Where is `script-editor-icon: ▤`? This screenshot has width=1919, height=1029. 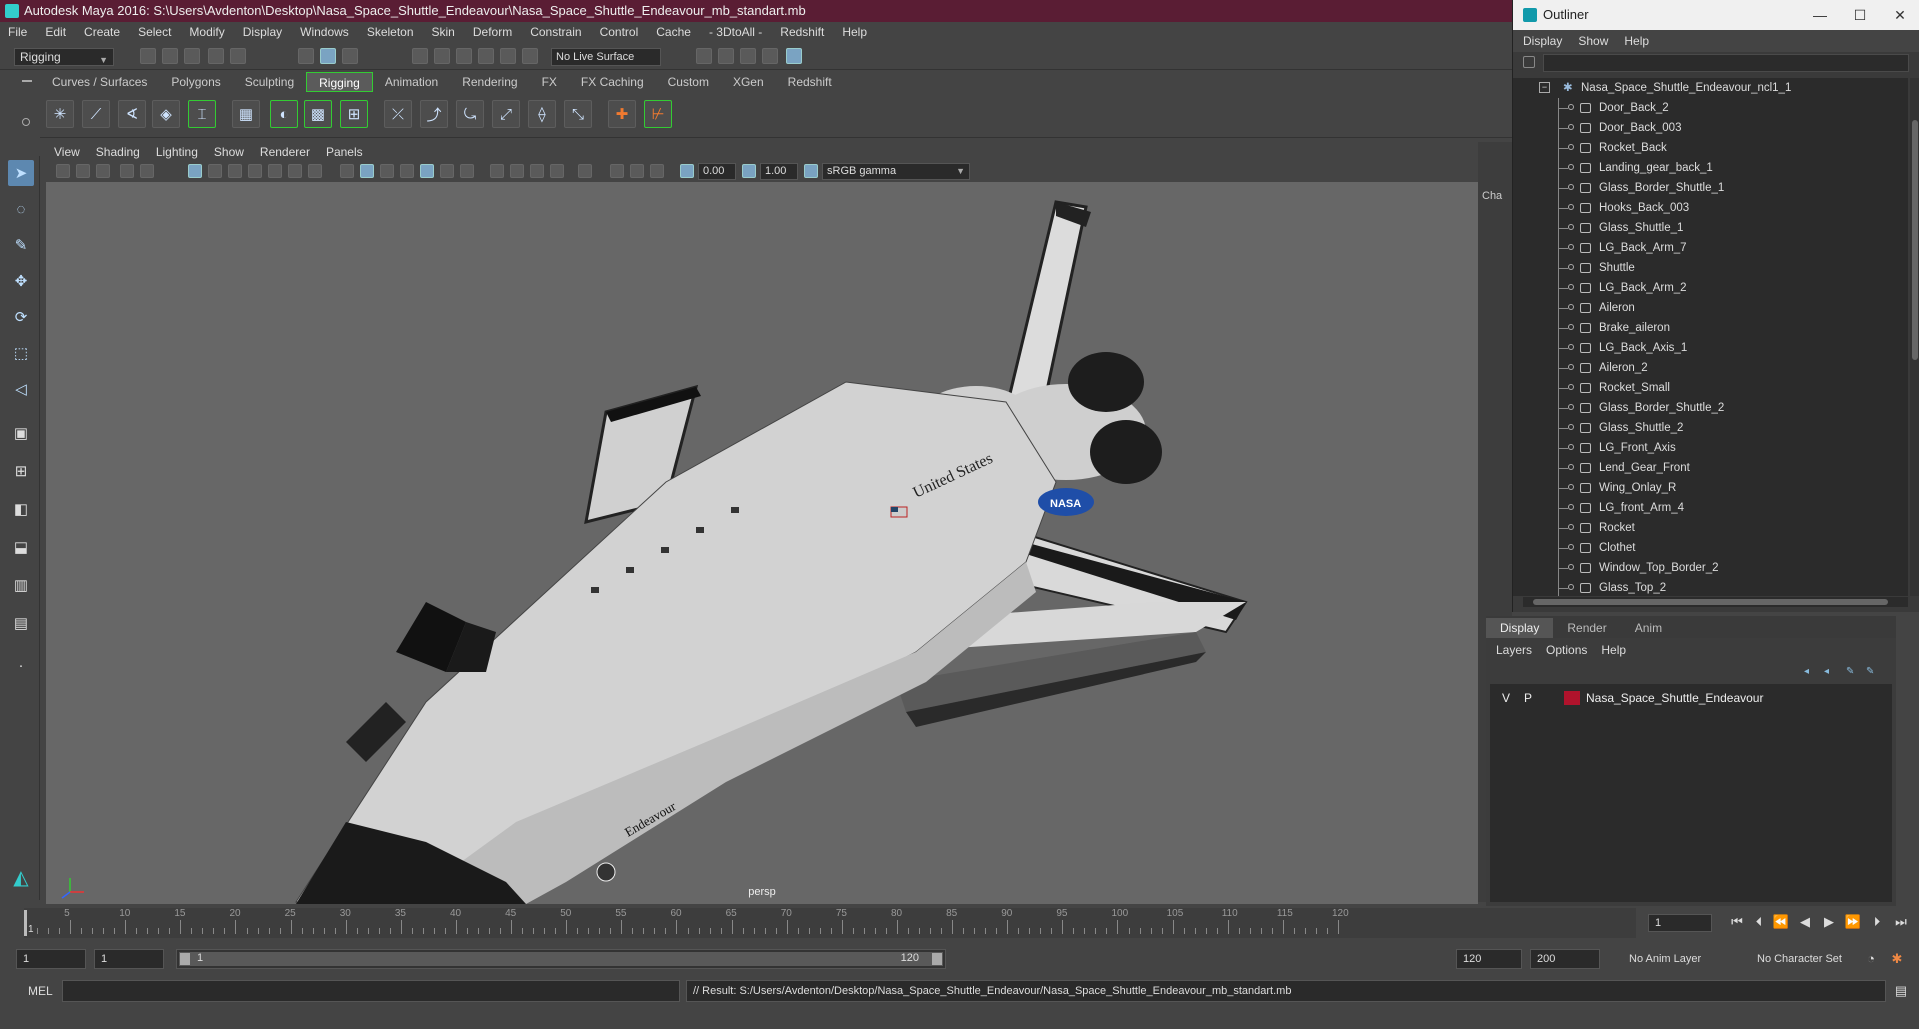
script-editor-icon: ▤ is located at coordinates (1901, 991).